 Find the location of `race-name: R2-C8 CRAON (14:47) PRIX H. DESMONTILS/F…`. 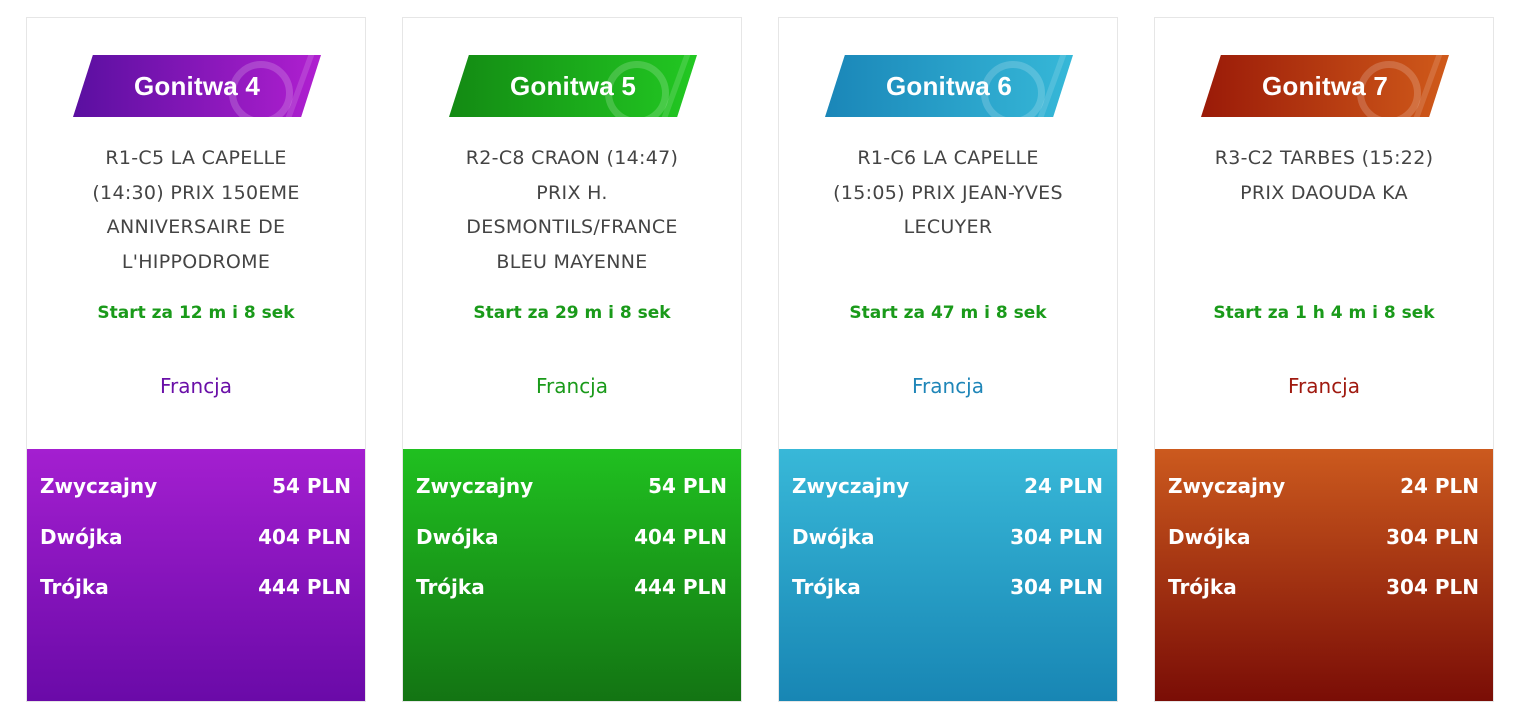

race-name: R2-C8 CRAON (14:47) PRIX H. DESMONTILS/F… is located at coordinates (572, 210).